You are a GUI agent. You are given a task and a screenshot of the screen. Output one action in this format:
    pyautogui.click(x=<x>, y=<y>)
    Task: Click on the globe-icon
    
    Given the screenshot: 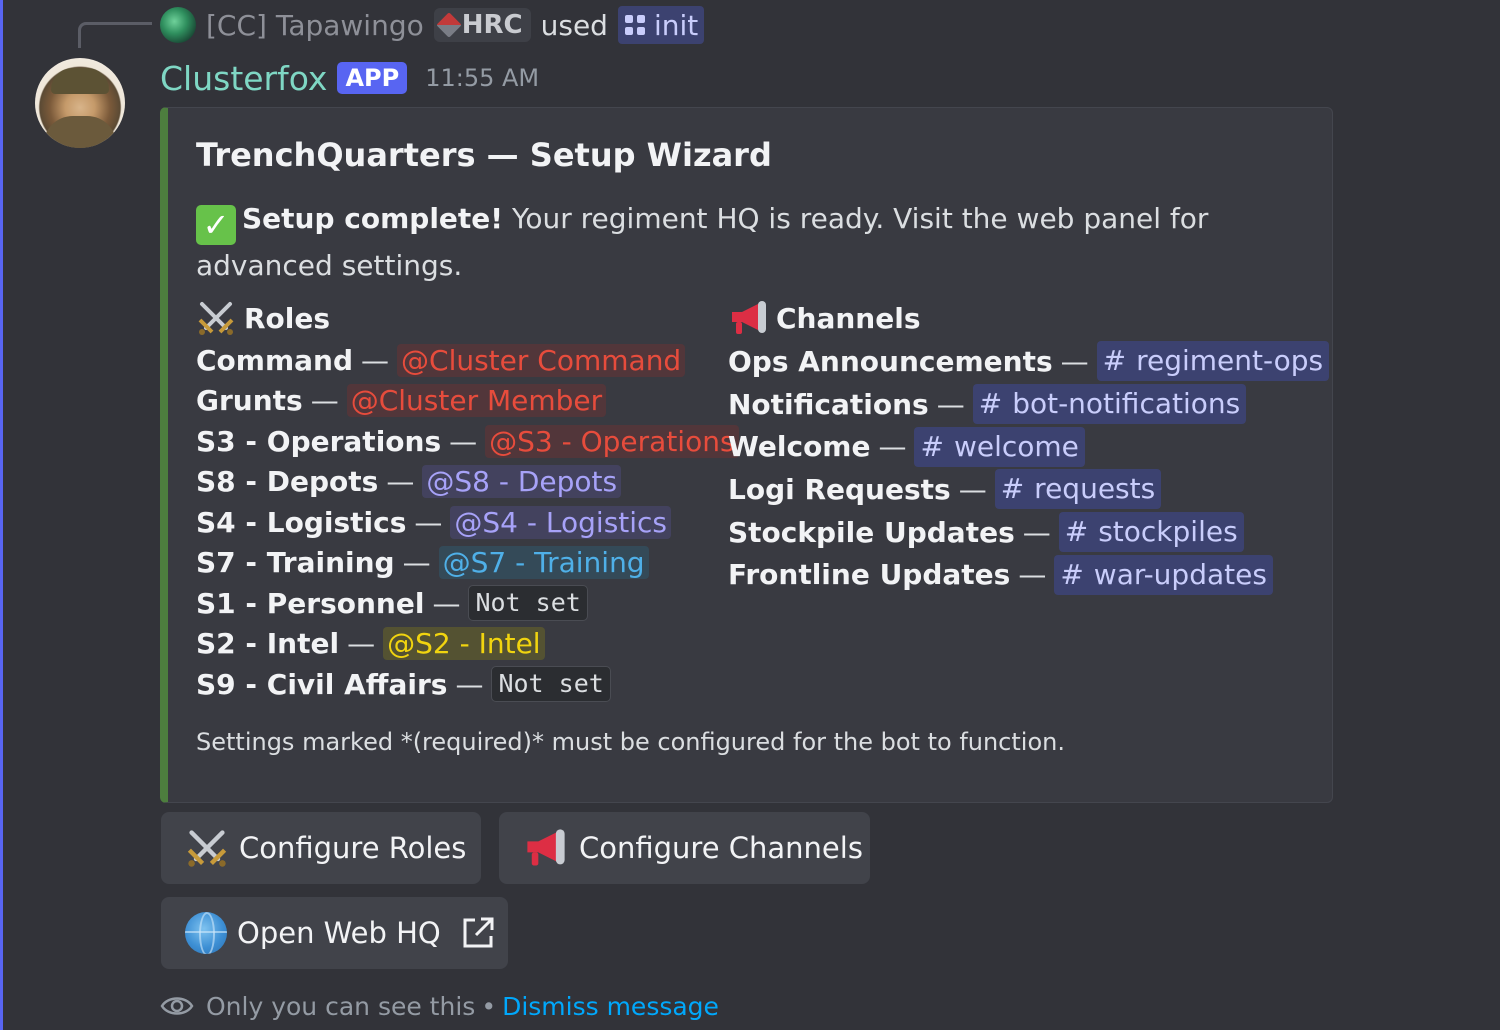 What is the action you would take?
    pyautogui.click(x=206, y=933)
    